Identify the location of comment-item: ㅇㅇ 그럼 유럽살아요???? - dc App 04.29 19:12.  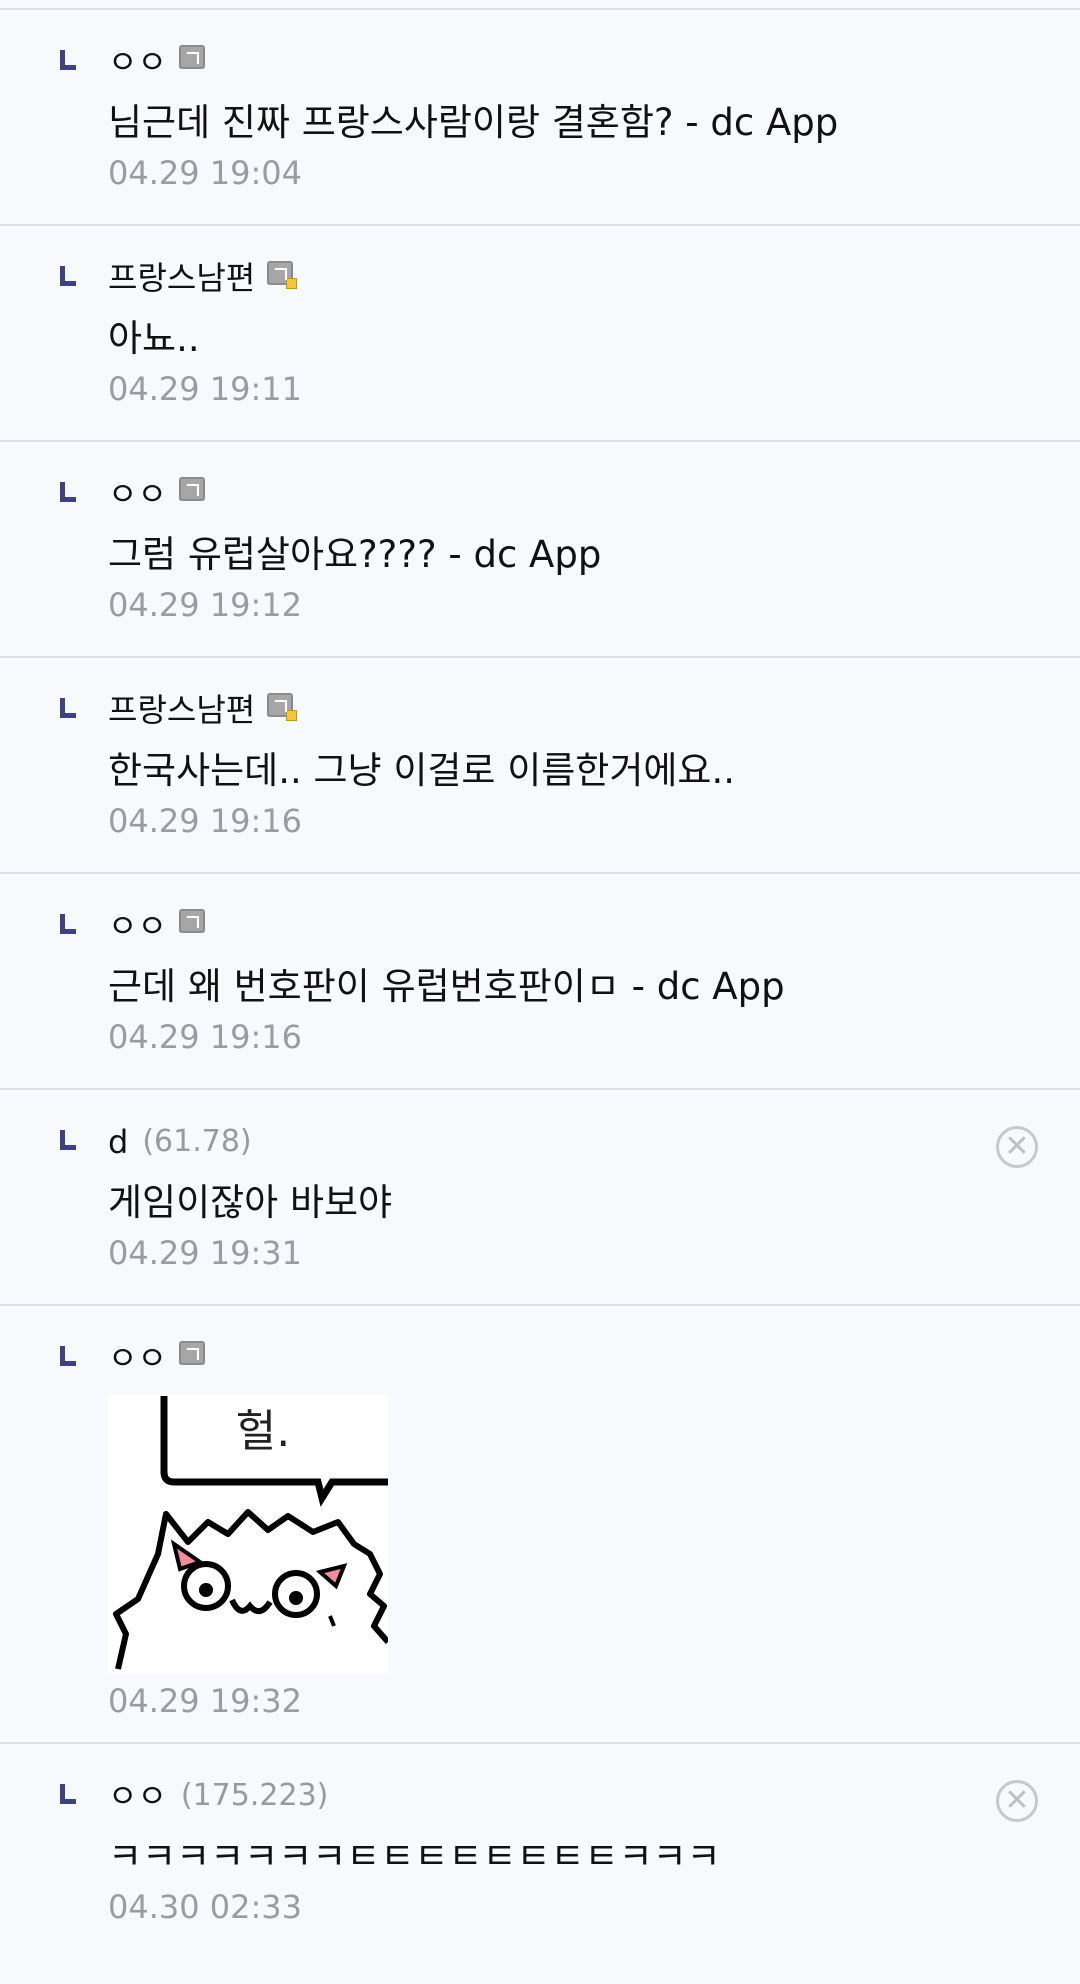
(540, 550).